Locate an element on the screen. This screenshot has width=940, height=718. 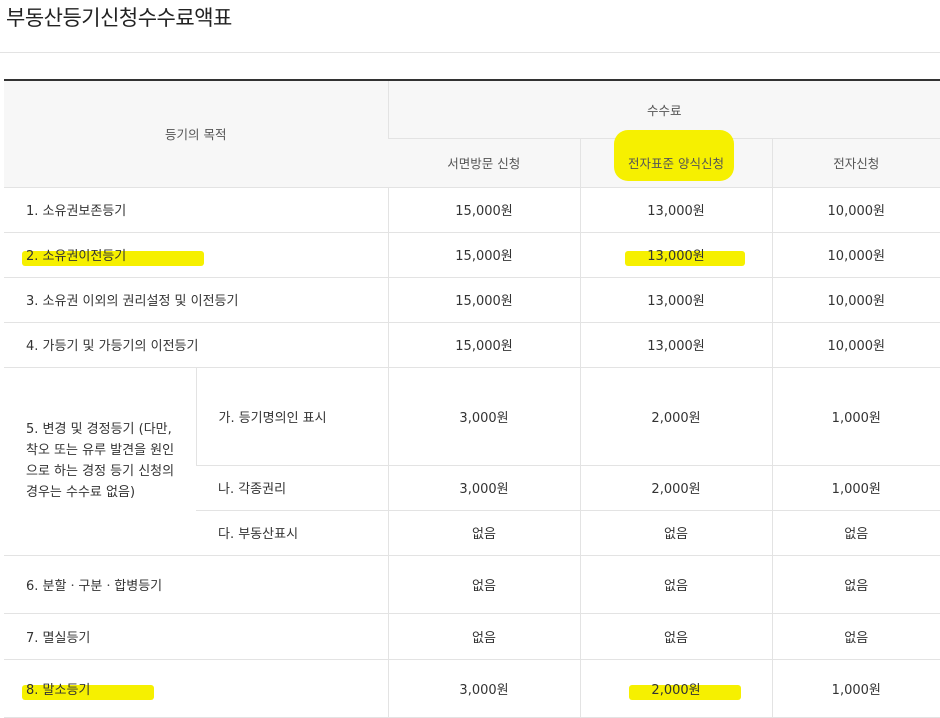
title-divider is located at coordinates (470, 52).